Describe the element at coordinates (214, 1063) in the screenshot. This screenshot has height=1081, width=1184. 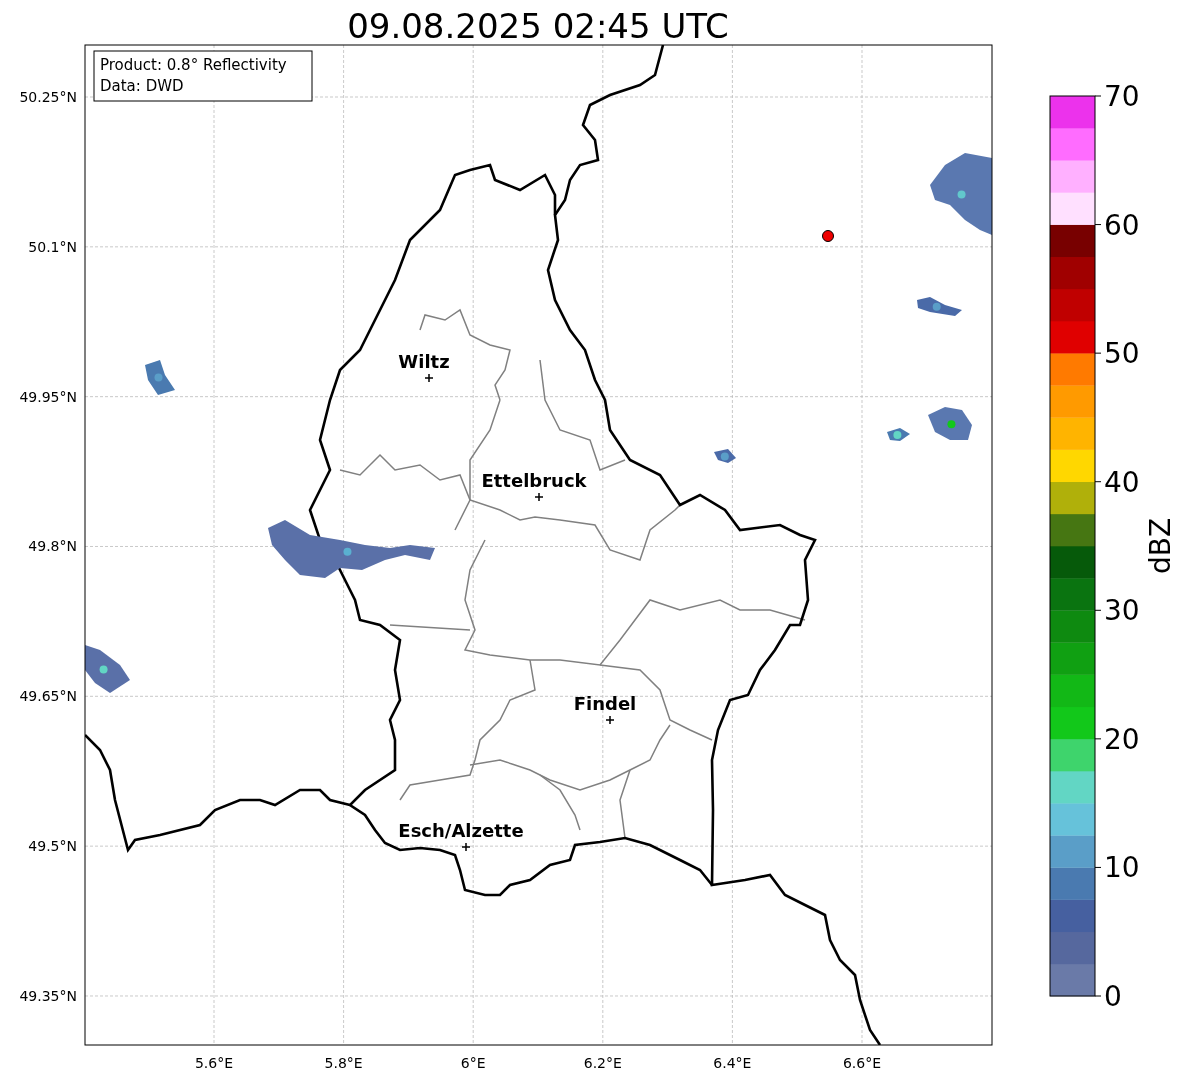
I see `longitude-label: 5.6°E` at that location.